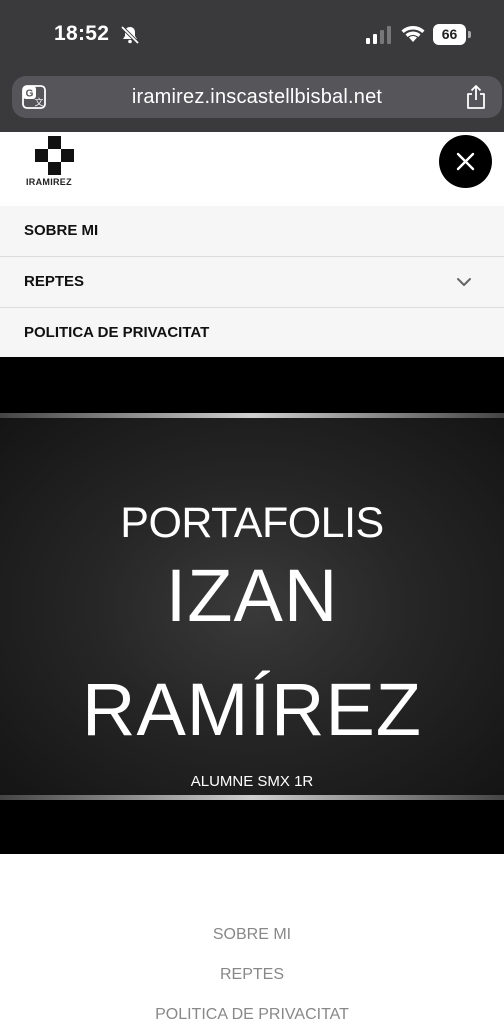 This screenshot has width=504, height=1024. Describe the element at coordinates (130, 35) in the screenshot. I see `bell-slash-icon` at that location.